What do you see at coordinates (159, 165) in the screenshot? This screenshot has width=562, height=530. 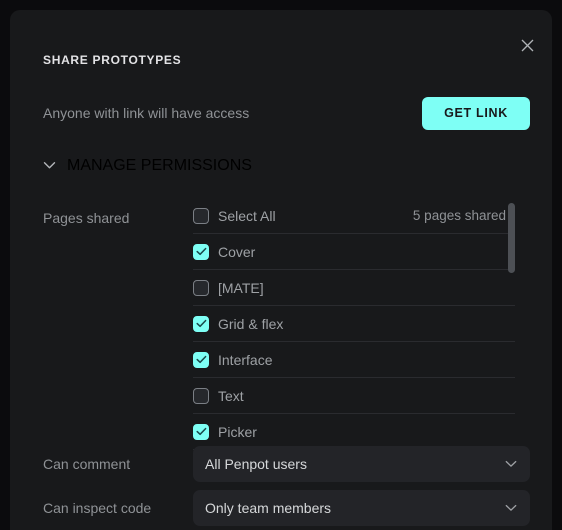 I see `manage-permissions-label: MANAGE PERMISSIONS` at bounding box center [159, 165].